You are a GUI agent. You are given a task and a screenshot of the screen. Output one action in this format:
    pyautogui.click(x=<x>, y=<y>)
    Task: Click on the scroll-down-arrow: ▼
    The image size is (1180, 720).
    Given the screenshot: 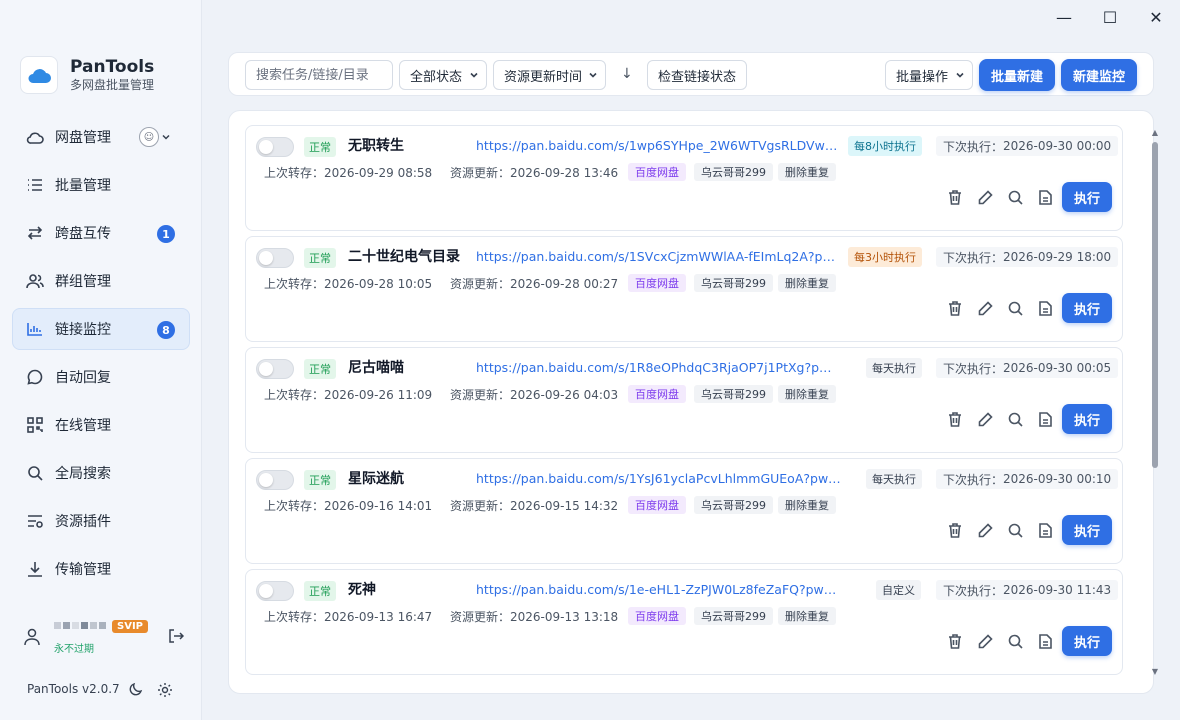 What is the action you would take?
    pyautogui.click(x=1155, y=671)
    